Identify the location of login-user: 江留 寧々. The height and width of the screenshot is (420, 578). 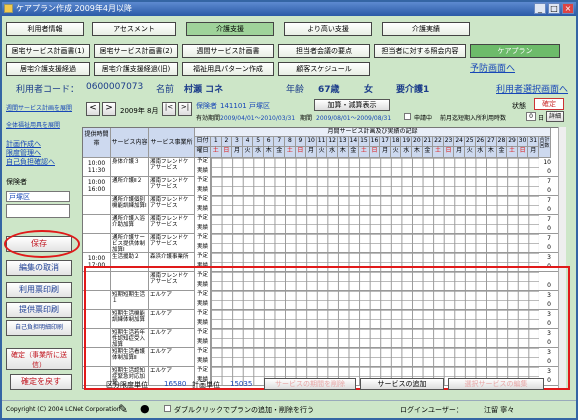
(499, 410).